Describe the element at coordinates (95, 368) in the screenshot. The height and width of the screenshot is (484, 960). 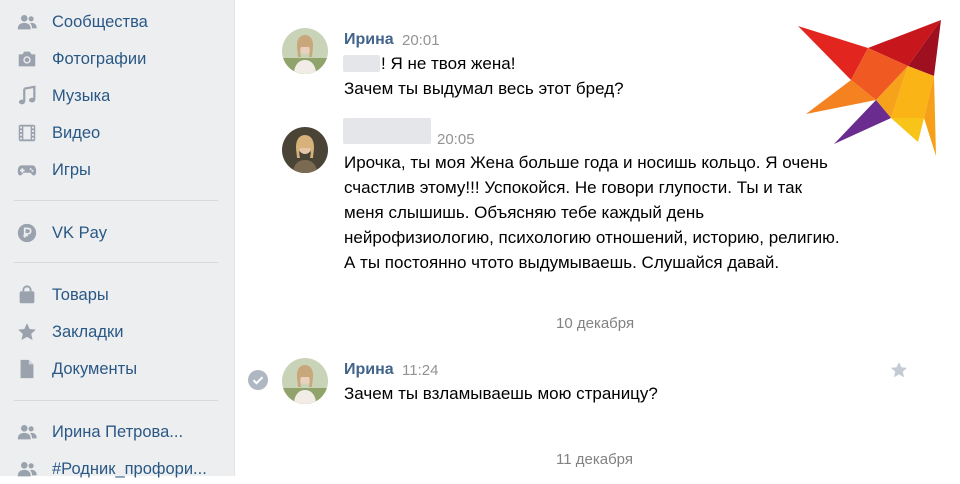
I see `sidebar-item-label: Документы` at that location.